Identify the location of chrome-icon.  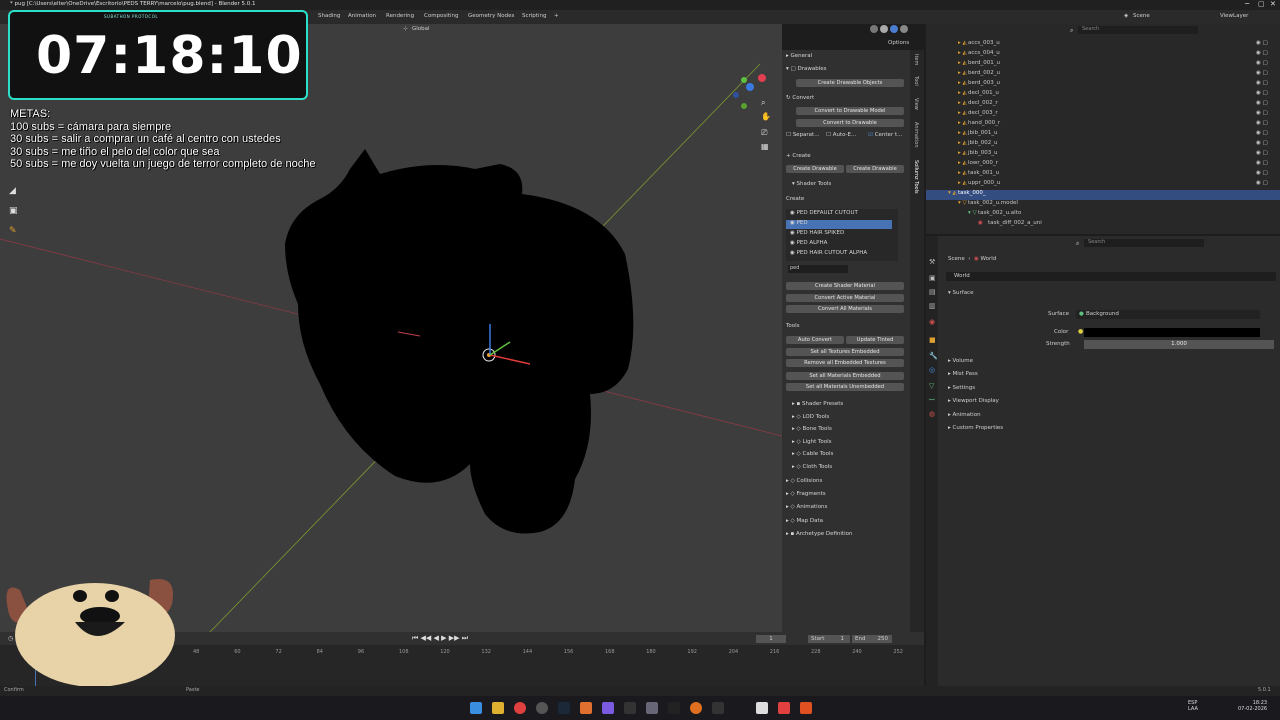
(520, 708).